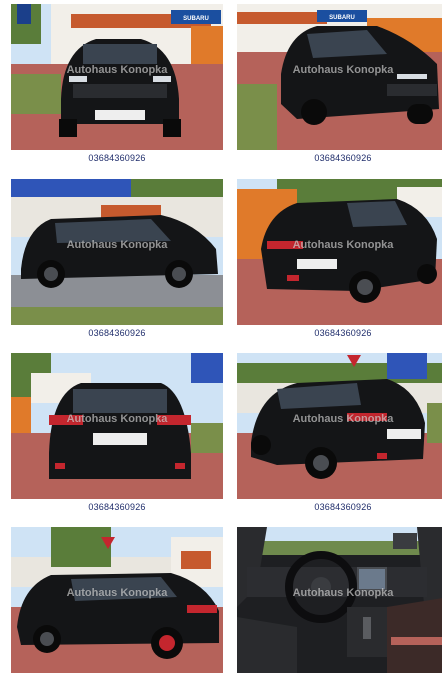 Image resolution: width=442 pixels, height=676 pixels. I want to click on car-photo-rear-quarter: Autohaus Konopka, so click(339, 252).